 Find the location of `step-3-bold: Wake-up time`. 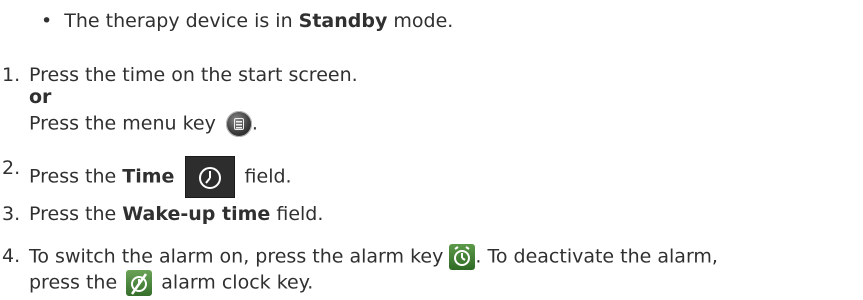

step-3-bold: Wake-up time is located at coordinates (196, 214).